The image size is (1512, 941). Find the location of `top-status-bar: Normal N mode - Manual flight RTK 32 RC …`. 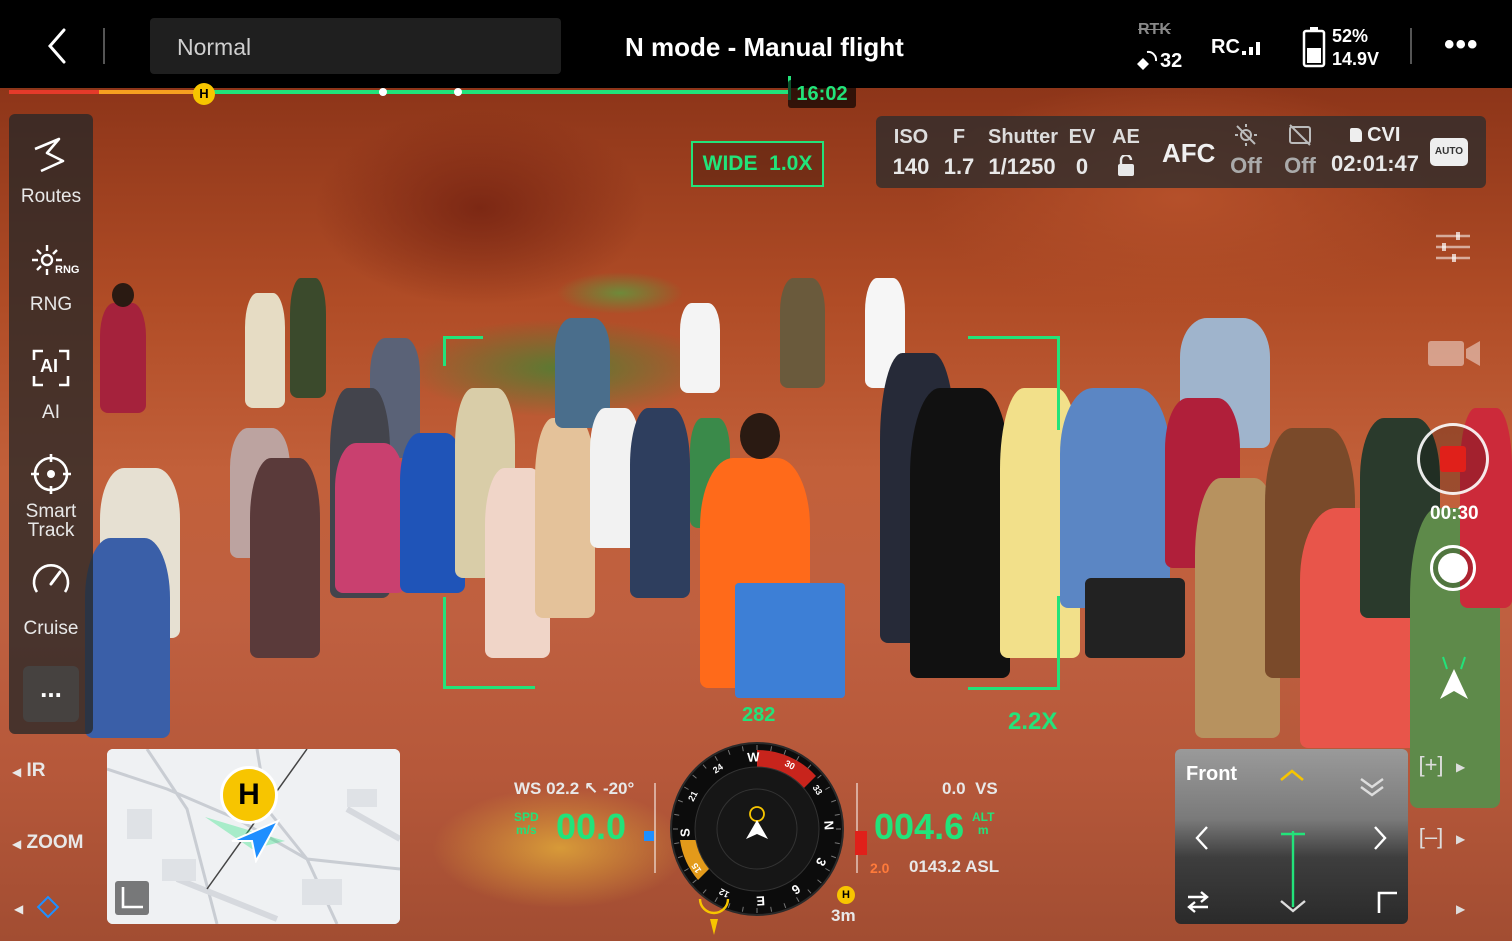

top-status-bar: Normal N mode - Manual flight RTK 32 RC … is located at coordinates (756, 44).